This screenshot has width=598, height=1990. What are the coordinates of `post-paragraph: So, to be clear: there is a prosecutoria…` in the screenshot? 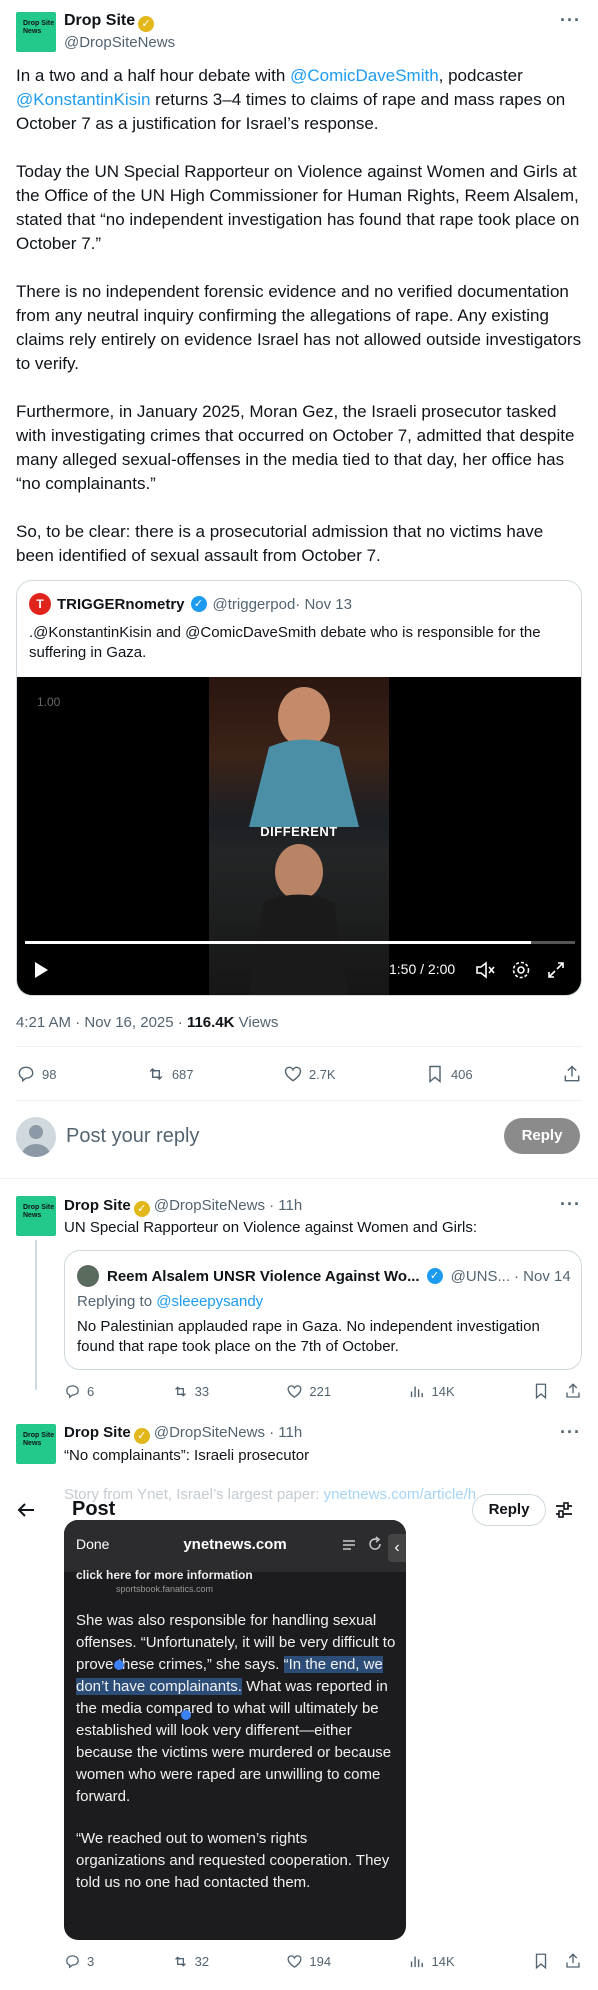 It's located at (280, 543).